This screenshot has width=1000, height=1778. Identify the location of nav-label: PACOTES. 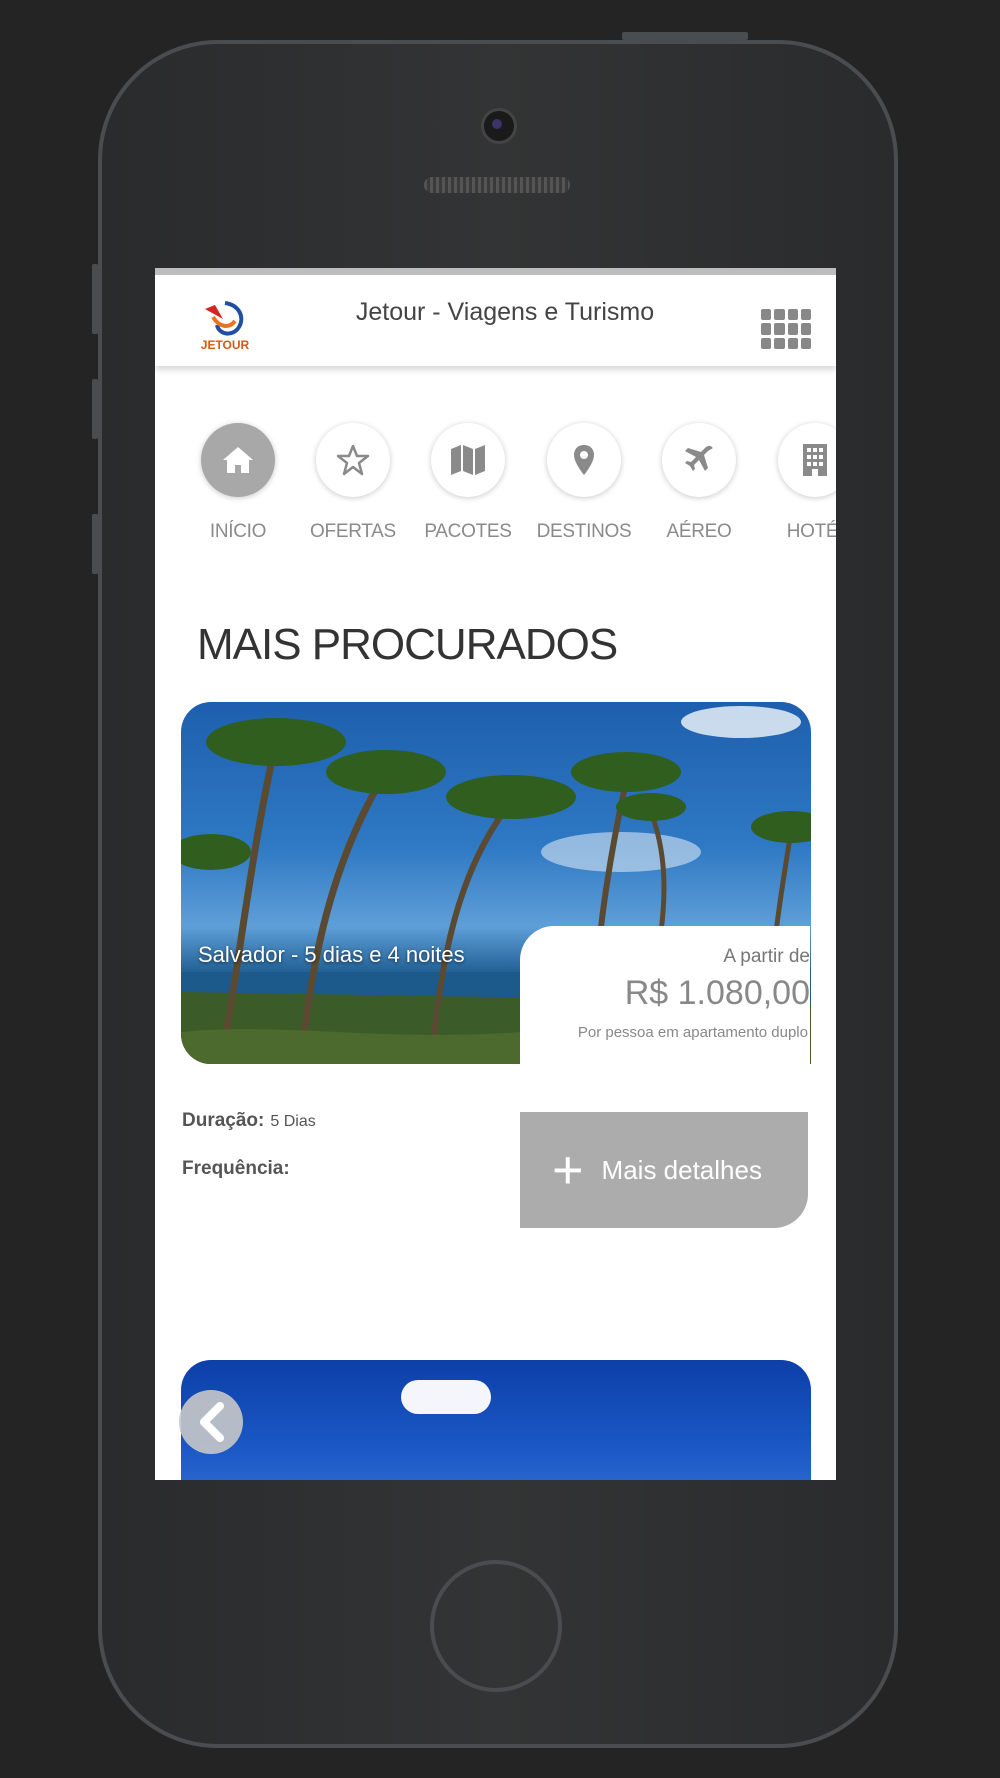
(468, 531).